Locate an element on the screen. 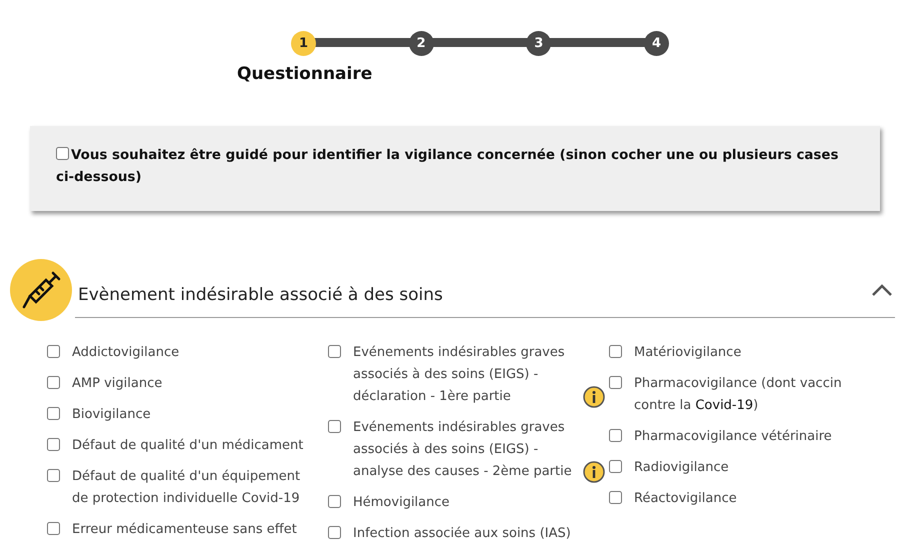 The width and height of the screenshot is (907, 546). guide-text: Vous souhaitez être guidé pour identifier la vigilance concernée (sinon cocher une ou plusieurs cases ci-dessous) is located at coordinates (448, 166).